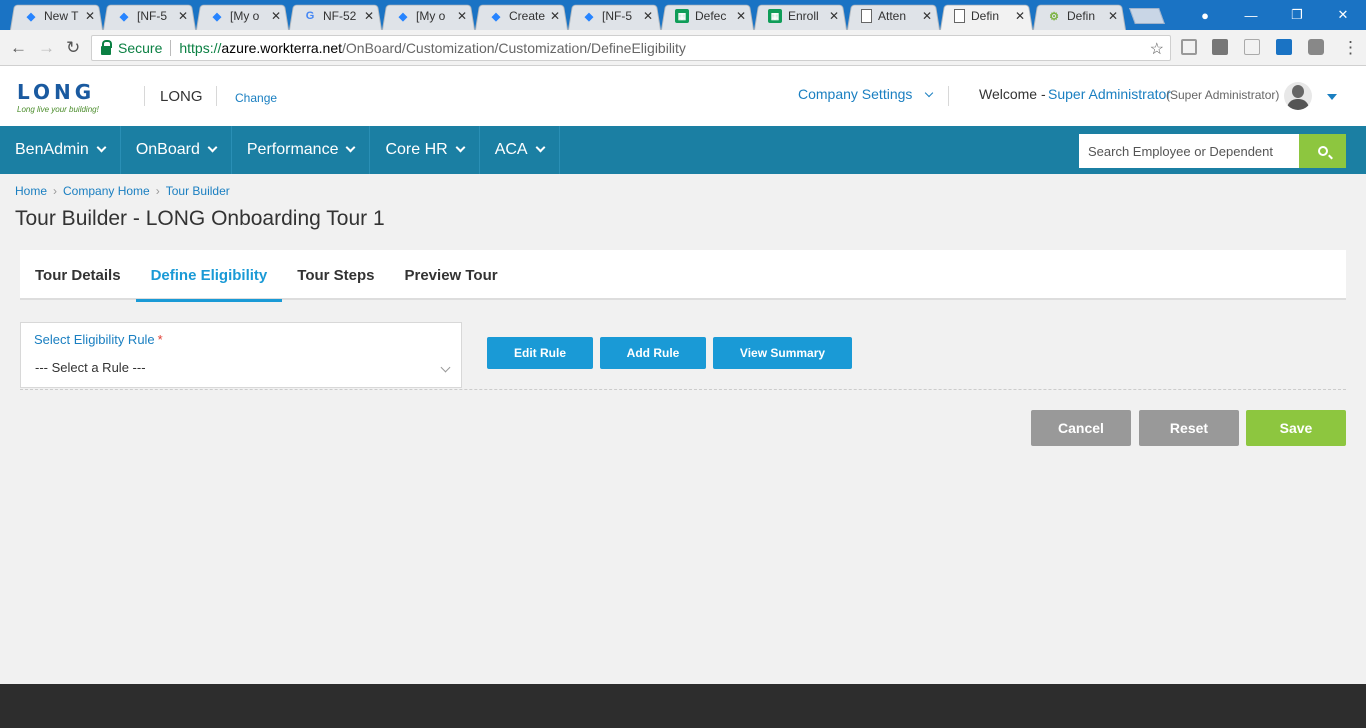 This screenshot has height=728, width=1366. Describe the element at coordinates (124, 16) in the screenshot. I see `jira-icon: ◆` at that location.